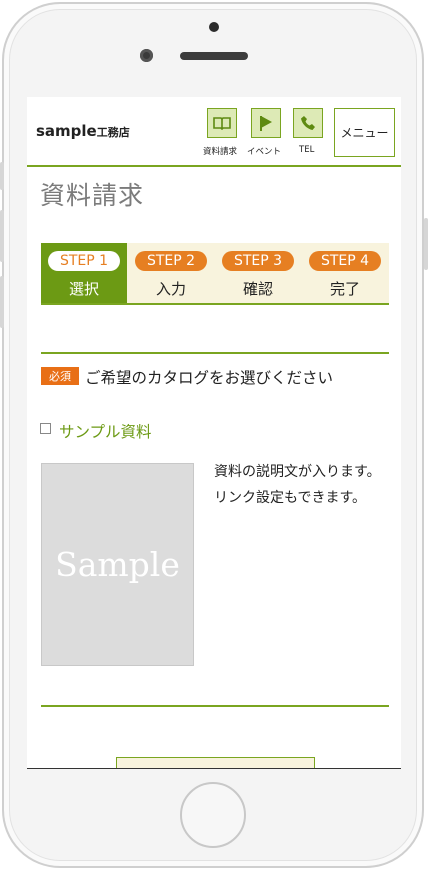  Describe the element at coordinates (92, 195) in the screenshot. I see `page-title: 資料請求` at that location.